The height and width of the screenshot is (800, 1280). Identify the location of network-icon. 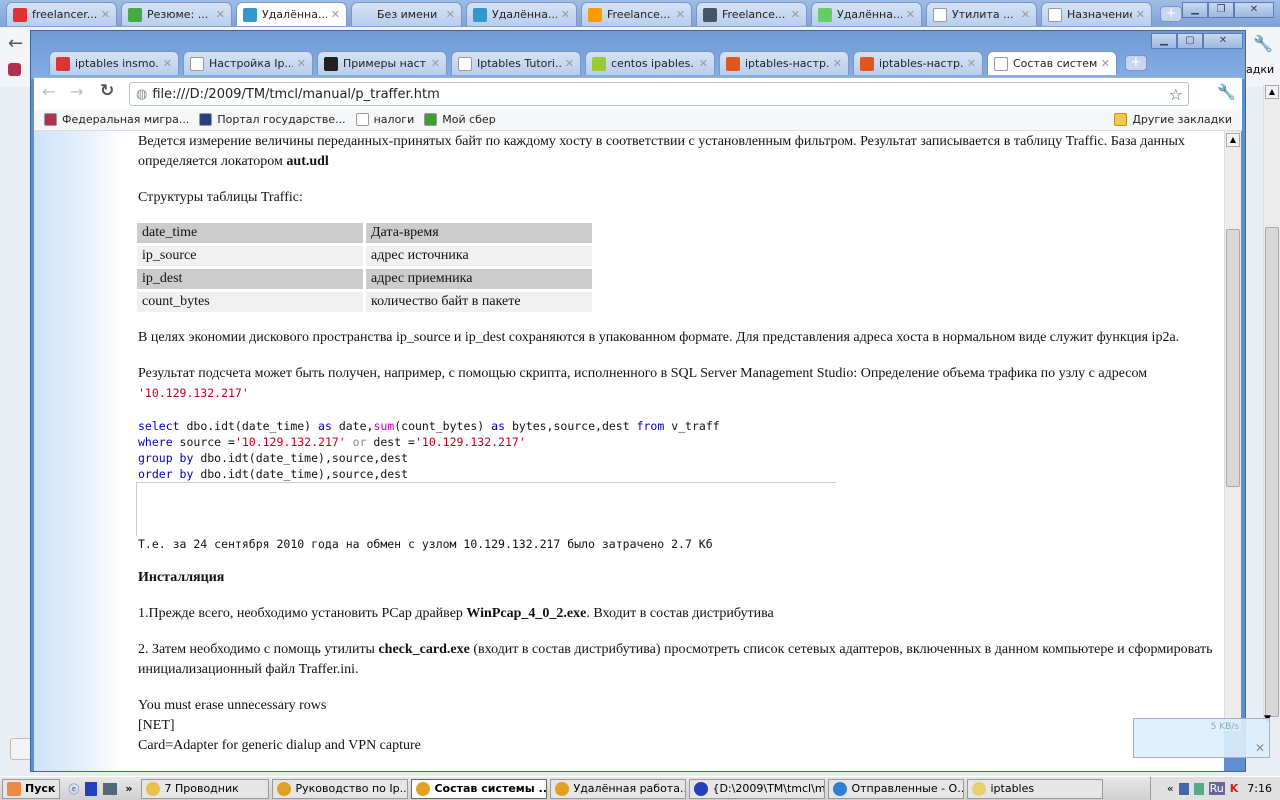
(1183, 788).